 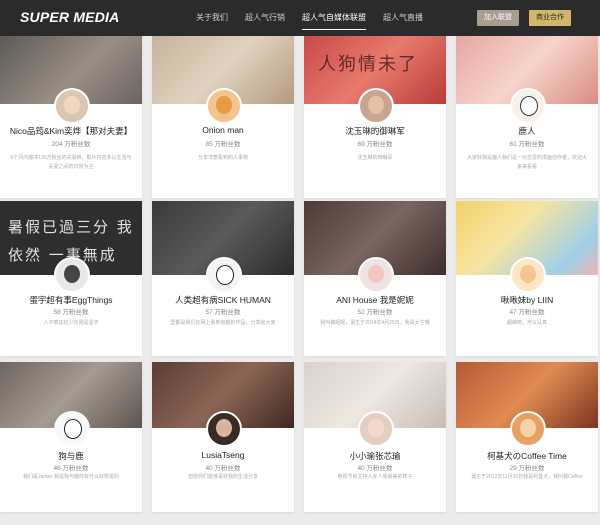 I want to click on nav-item-live: 超人气直播, so click(x=403, y=18).